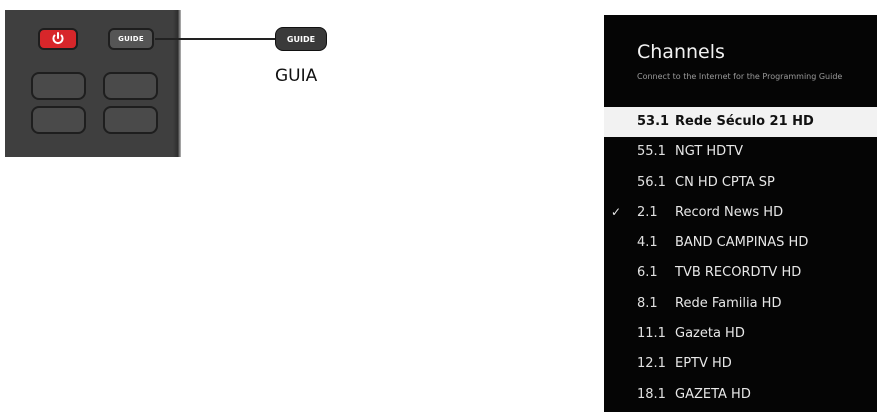  I want to click on channel-row: ✓ 2.1 Record News HD, so click(740, 213).